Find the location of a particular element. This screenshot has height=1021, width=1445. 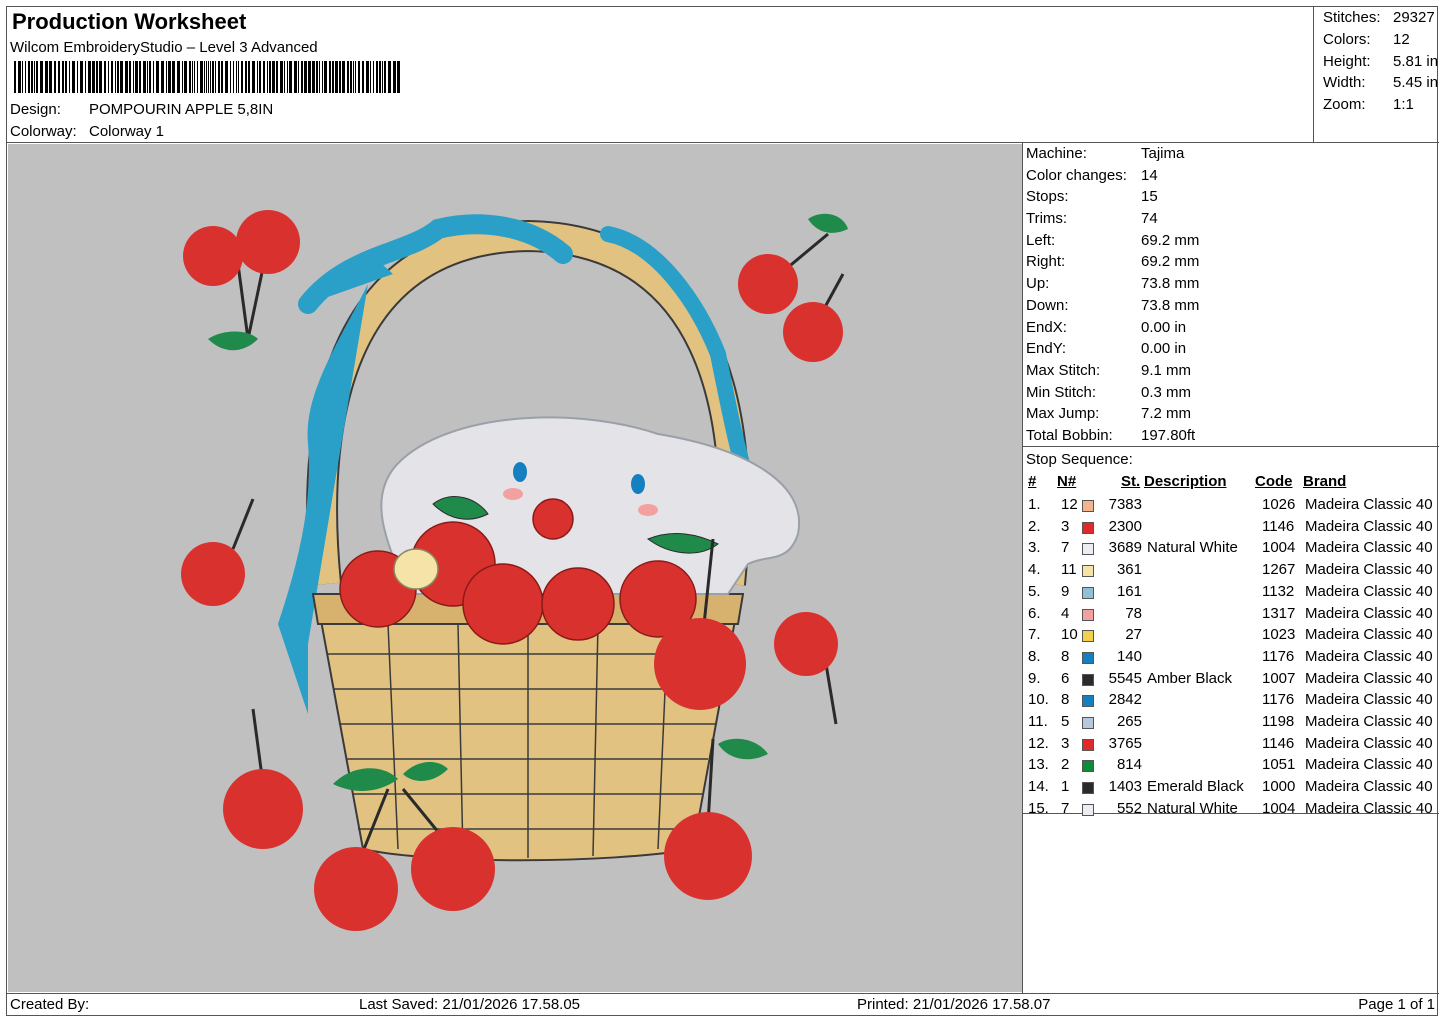

stop-row: 11. 5 265 1198 Madeira Classic 40 is located at coordinates (1232, 724).